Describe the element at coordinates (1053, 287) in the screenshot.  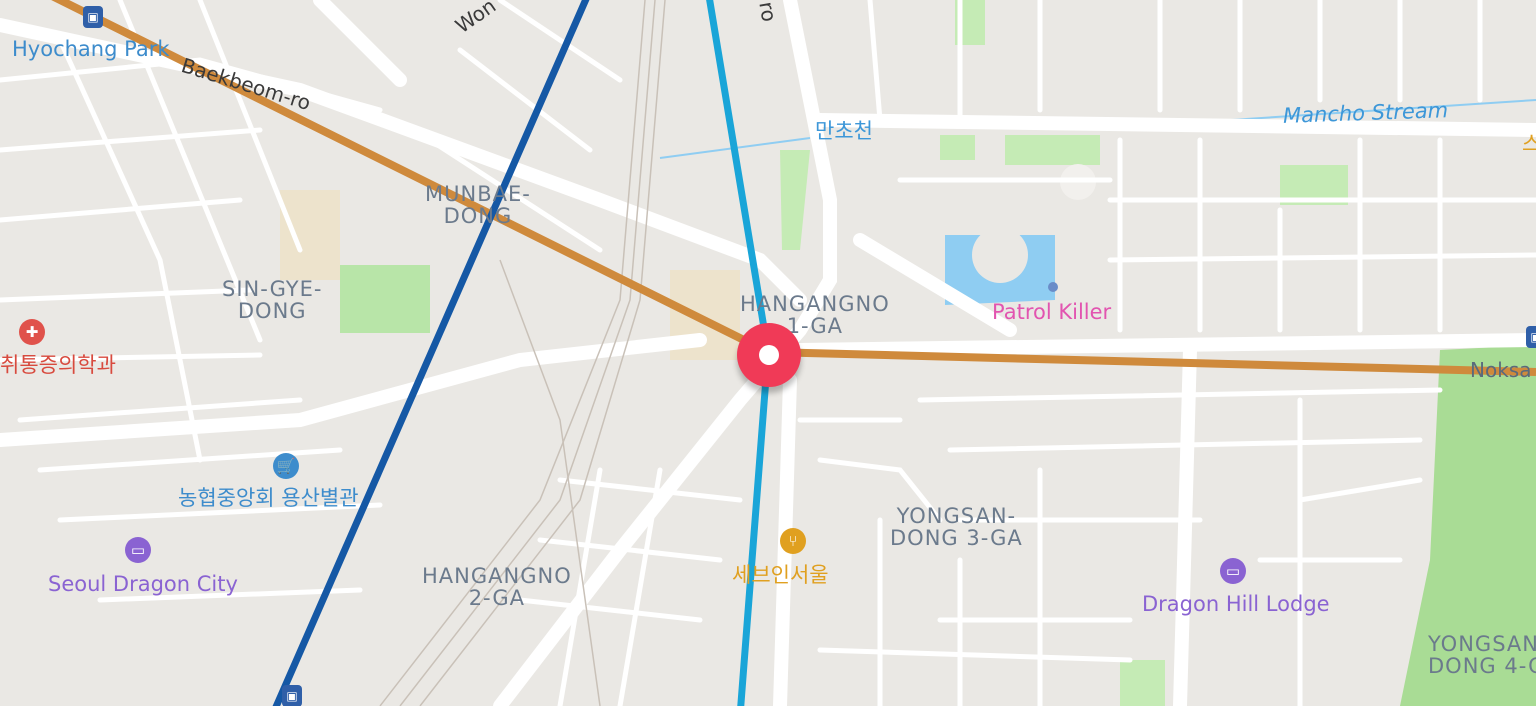
I see `poi-dot-icon` at that location.